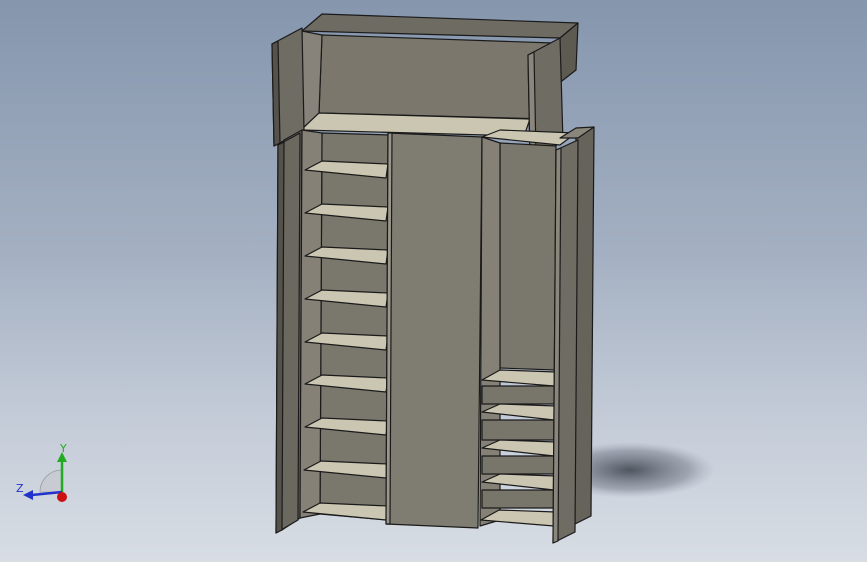 This screenshot has width=867, height=562. I want to click on upper-back-panel, so click(436, 77).